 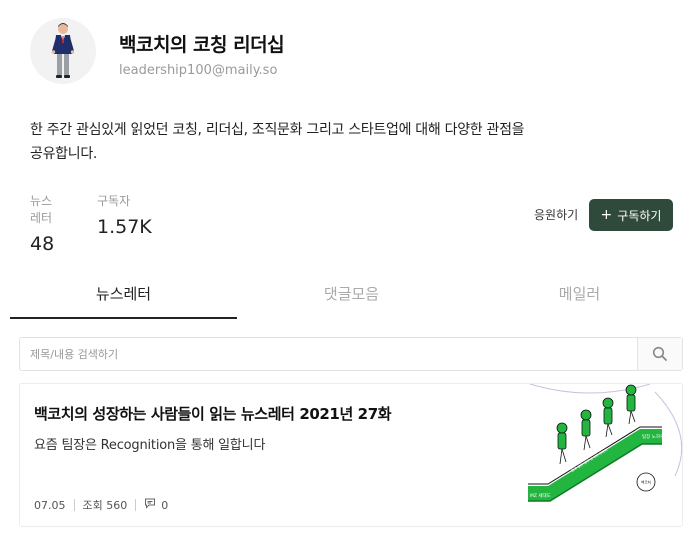 I want to click on newsletter-title: 백코치의 코칭 리더십, so click(x=202, y=45).